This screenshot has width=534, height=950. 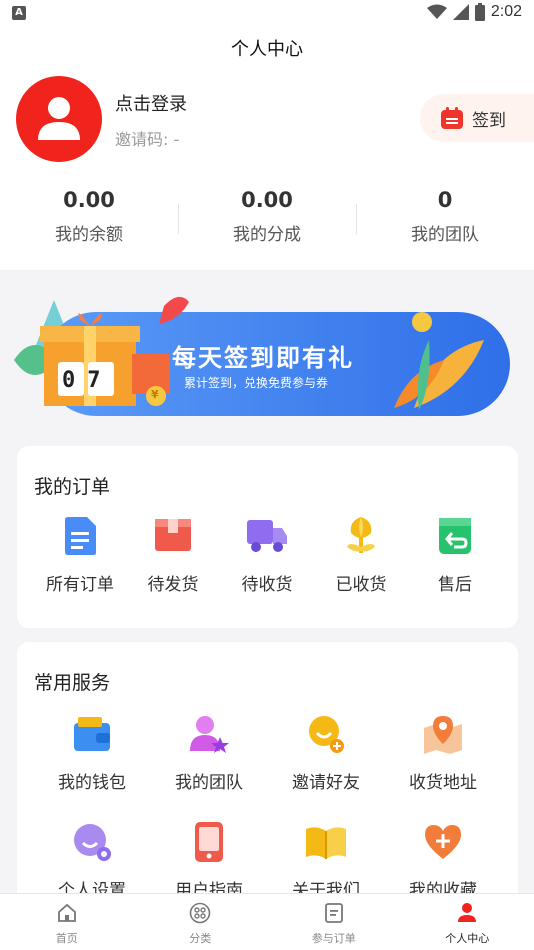 What do you see at coordinates (455, 536) in the screenshot?
I see `return-icon` at bounding box center [455, 536].